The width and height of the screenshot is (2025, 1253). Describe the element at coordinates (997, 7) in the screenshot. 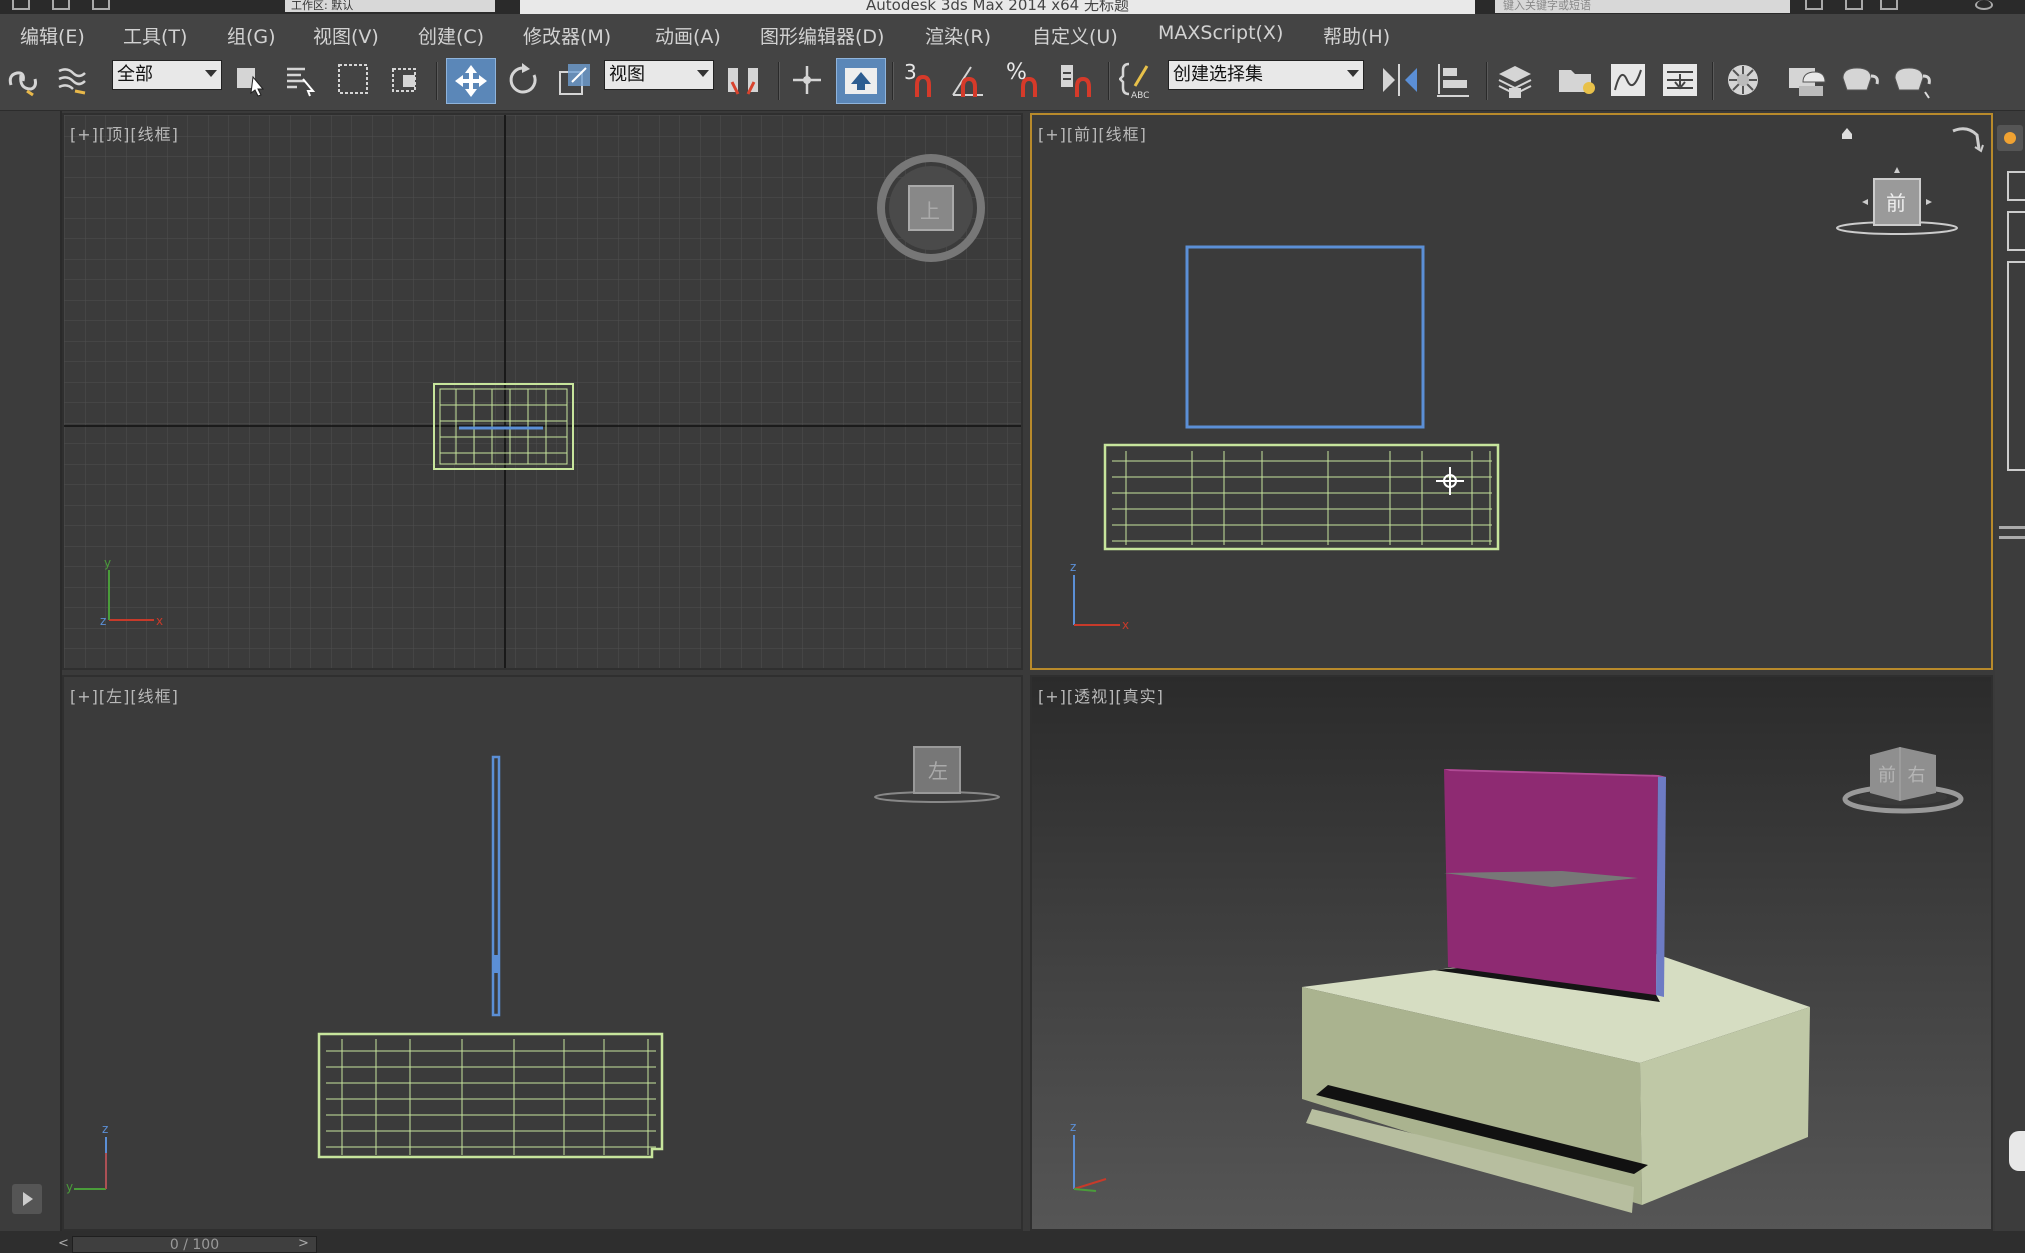

I see `title-tab: Autodesk 3ds Max 2014 x64 无标题` at that location.